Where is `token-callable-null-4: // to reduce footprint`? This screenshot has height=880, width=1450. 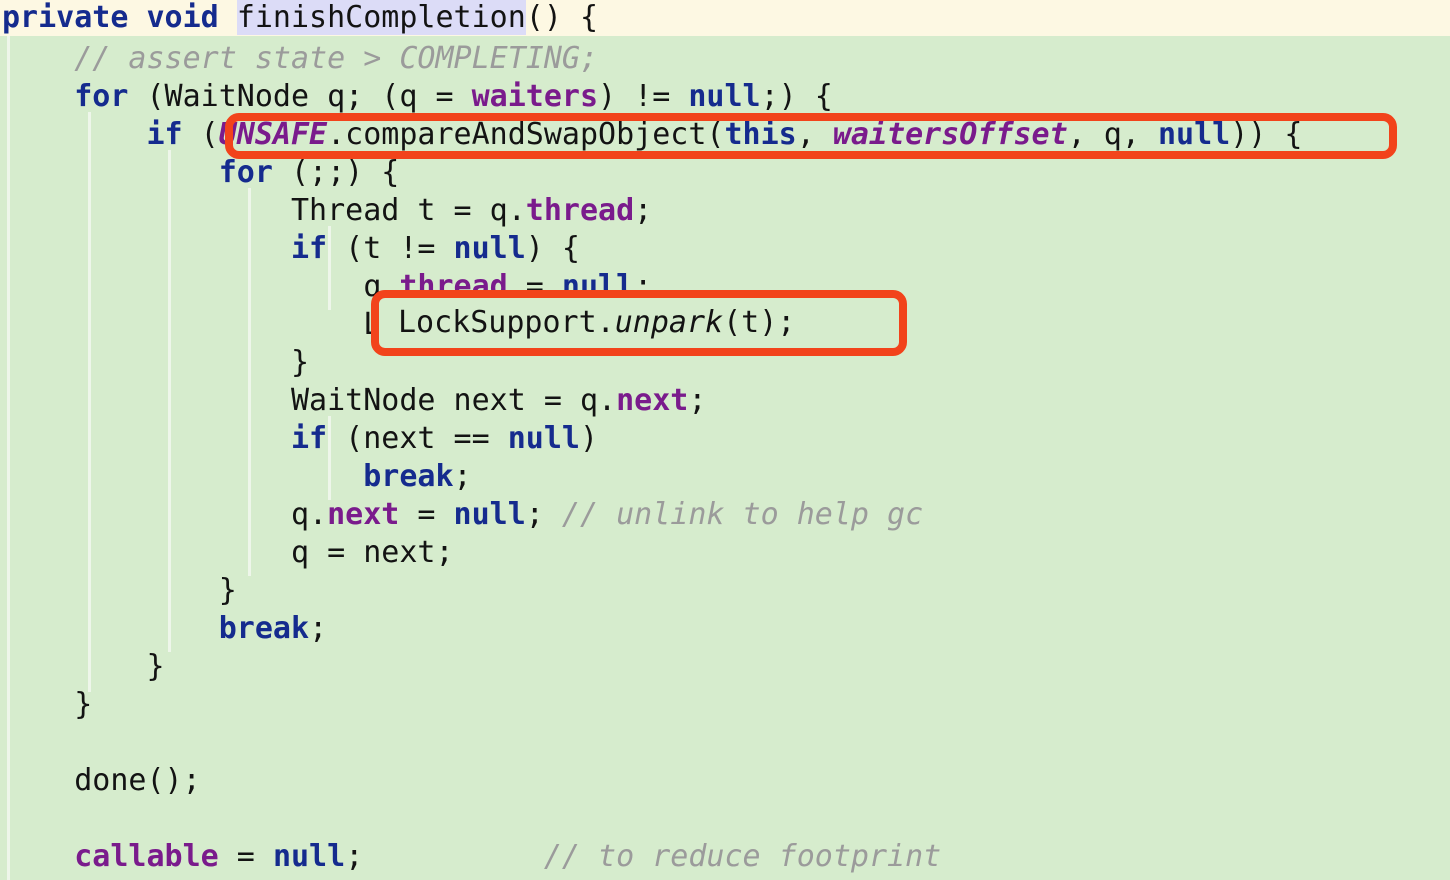
token-callable-null-4: // to reduce footprint is located at coordinates (742, 856).